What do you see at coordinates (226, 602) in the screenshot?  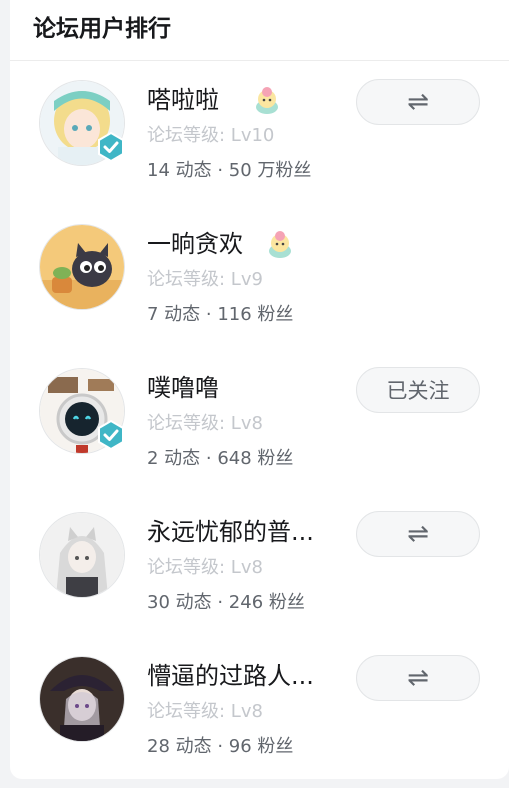 I see `user-stats: 30 动态 · 246 粉丝` at bounding box center [226, 602].